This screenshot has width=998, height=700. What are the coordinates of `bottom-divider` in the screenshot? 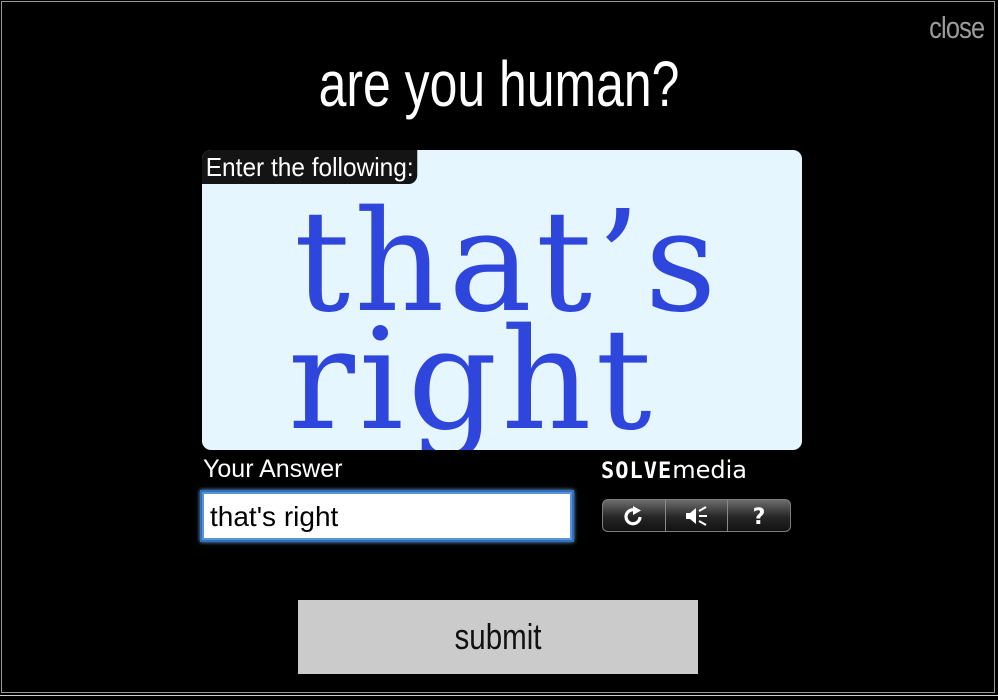 It's located at (499, 695).